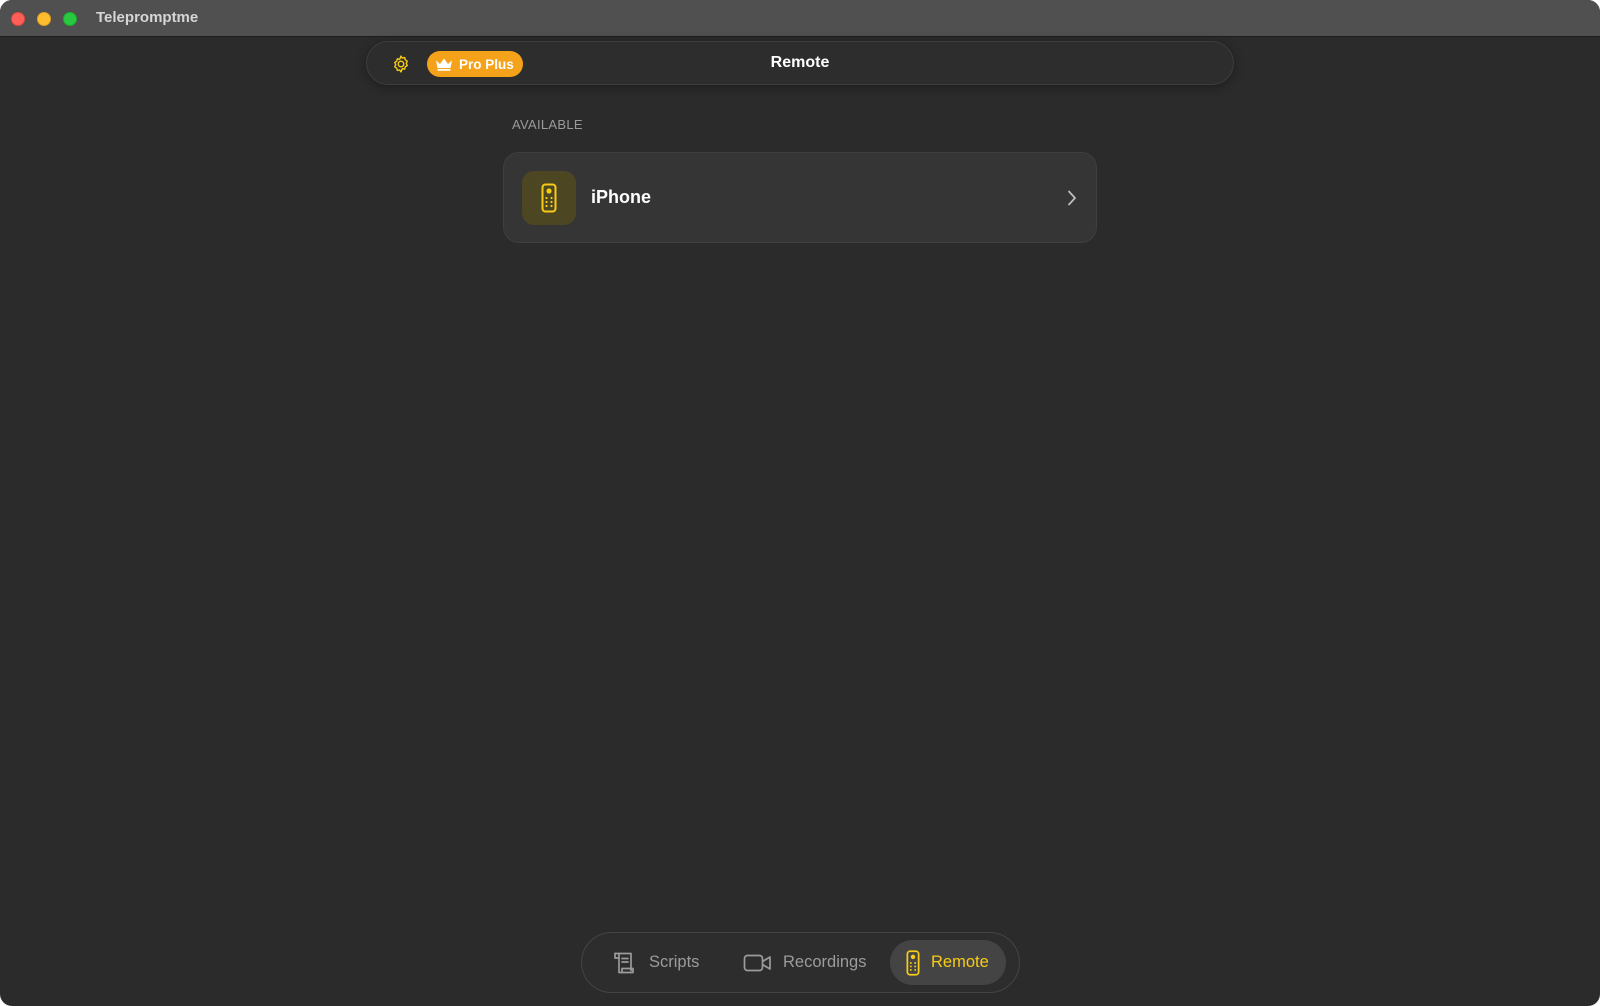 The width and height of the screenshot is (1600, 1006). I want to click on device-icon-tile, so click(549, 198).